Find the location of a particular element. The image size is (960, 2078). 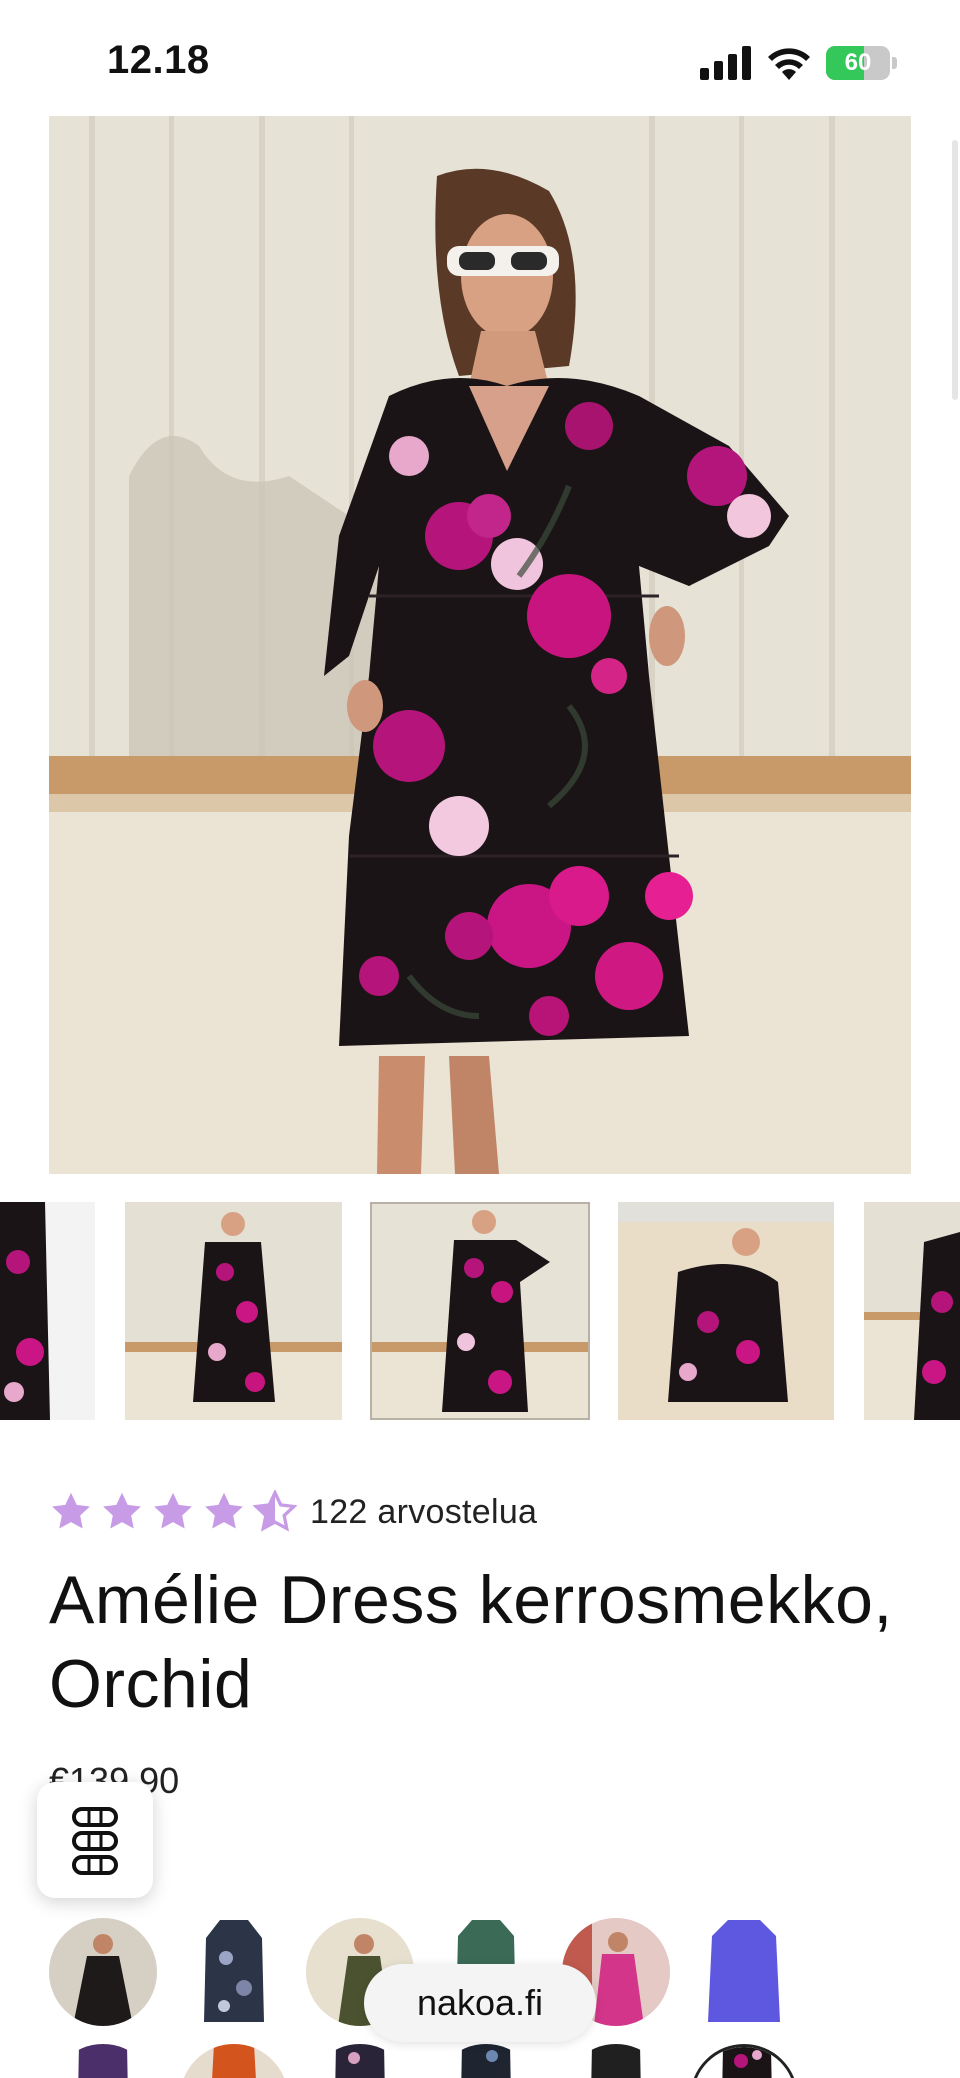

review-count: 122 arvostelua is located at coordinates (423, 1512).